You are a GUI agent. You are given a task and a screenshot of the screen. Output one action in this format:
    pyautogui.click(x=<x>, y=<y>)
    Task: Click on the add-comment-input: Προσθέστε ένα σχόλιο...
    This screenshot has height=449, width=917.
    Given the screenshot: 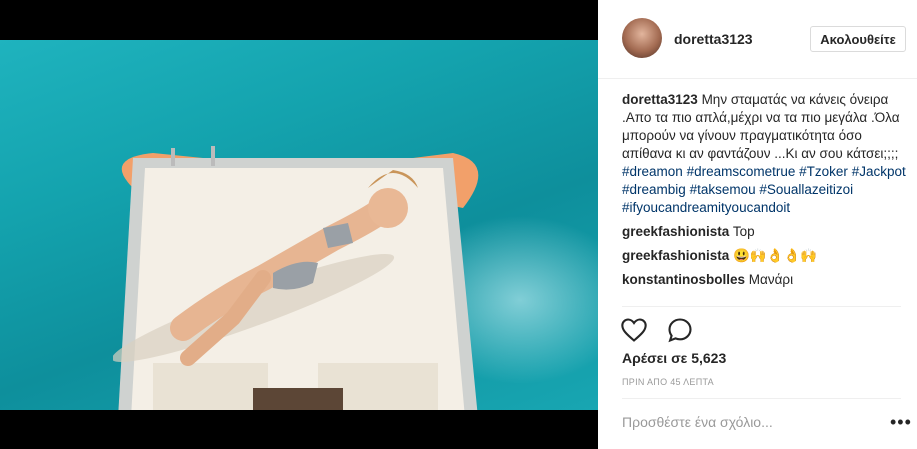 What is the action you would take?
    pyautogui.click(x=697, y=422)
    